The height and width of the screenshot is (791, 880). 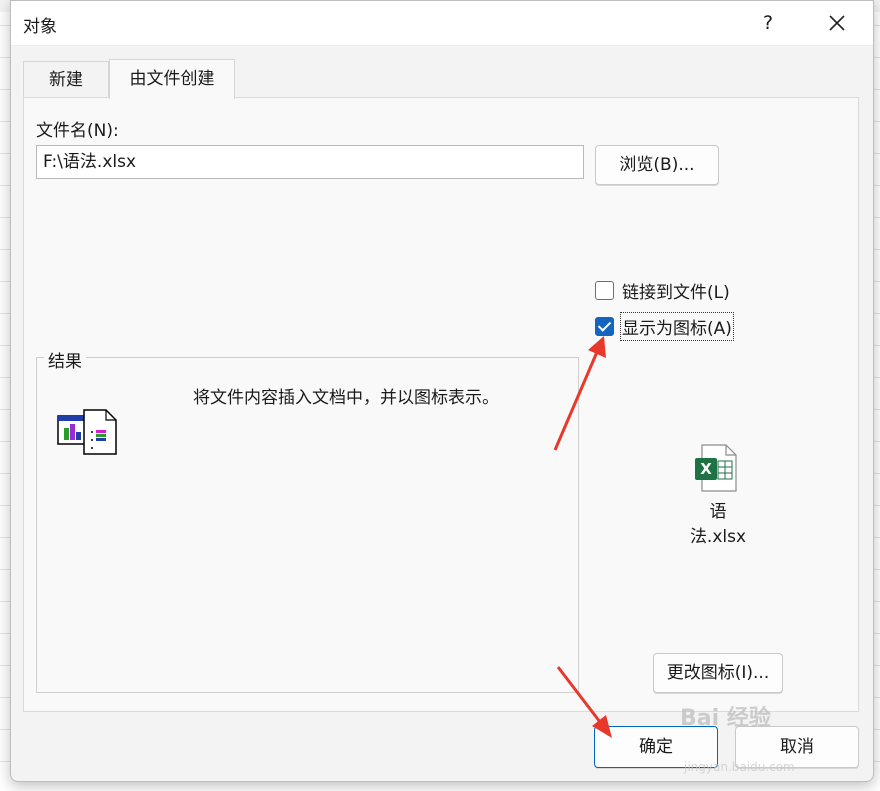 I want to click on dialog-title: 对象, so click(x=40, y=27).